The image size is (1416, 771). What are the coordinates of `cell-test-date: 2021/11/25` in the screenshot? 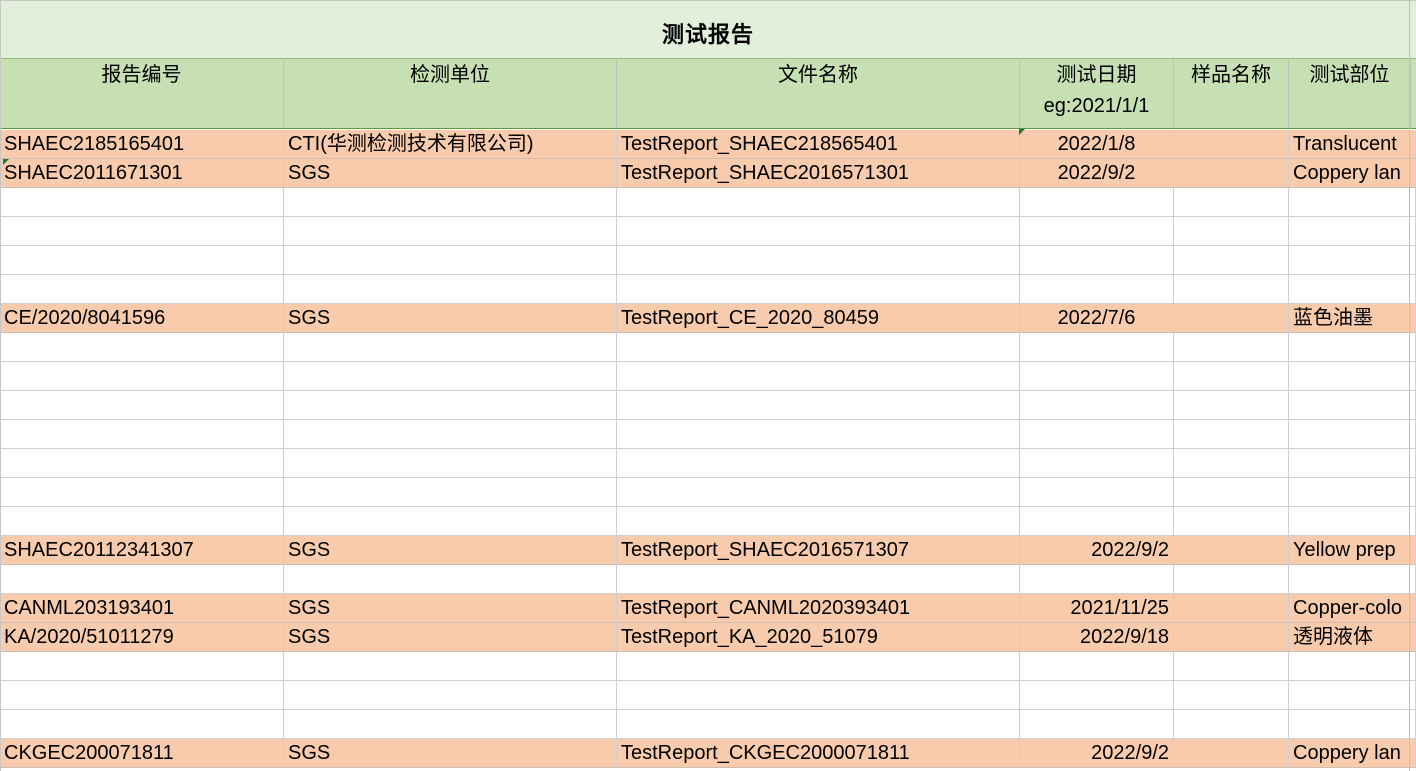 It's located at (1097, 608).